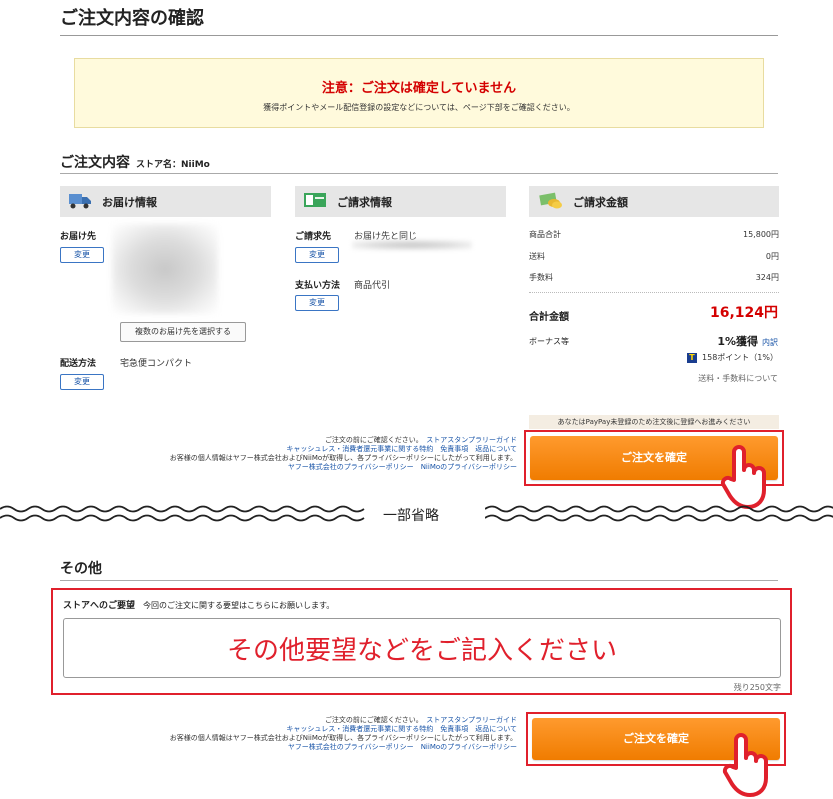 The width and height of the screenshot is (833, 799). What do you see at coordinates (317, 303) in the screenshot?
I see `payment-change-button: 変更` at bounding box center [317, 303].